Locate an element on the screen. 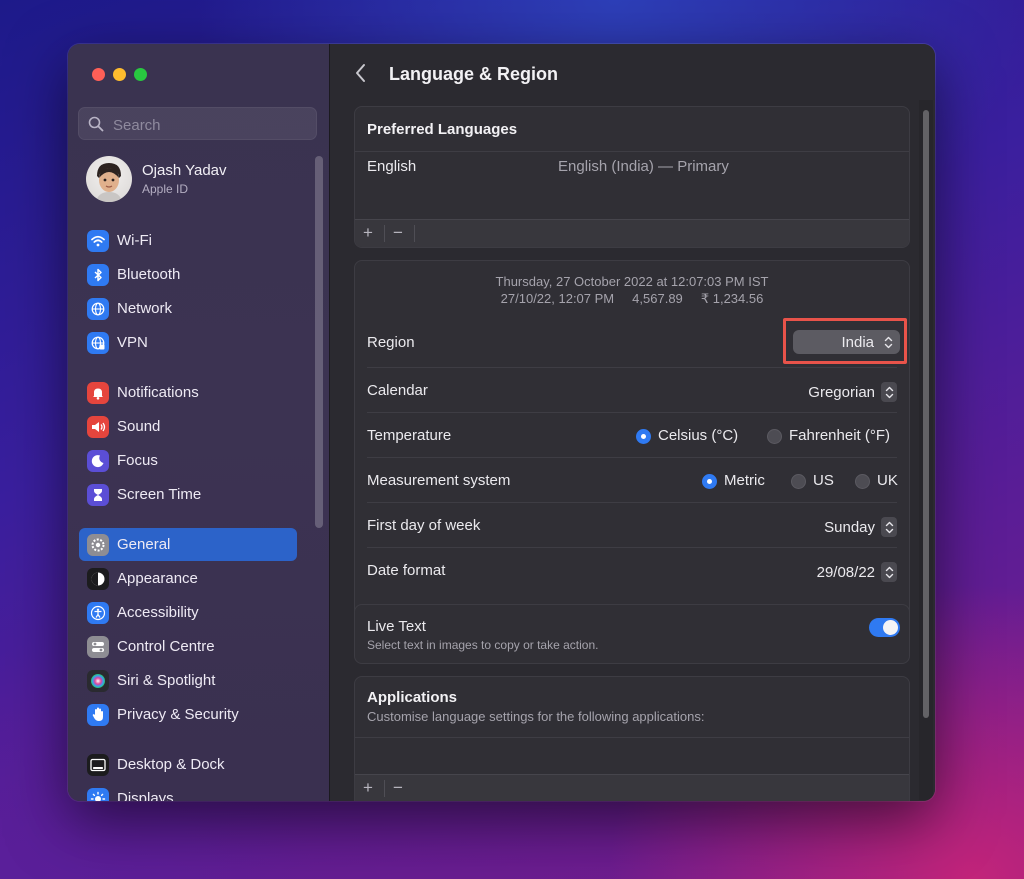 This screenshot has height=879, width=1024. sidebar-item-label: Wi-Fi is located at coordinates (134, 240).